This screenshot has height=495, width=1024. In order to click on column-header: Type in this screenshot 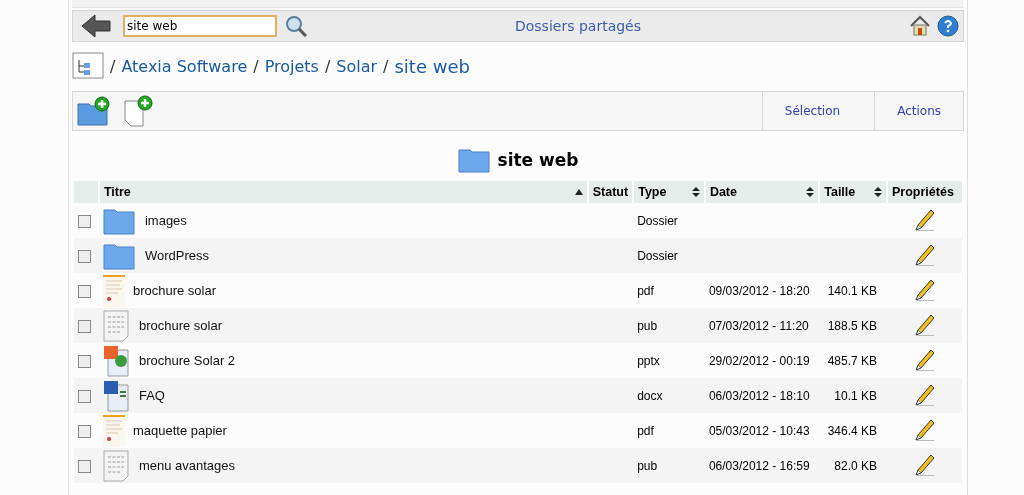, I will do `click(669, 192)`.